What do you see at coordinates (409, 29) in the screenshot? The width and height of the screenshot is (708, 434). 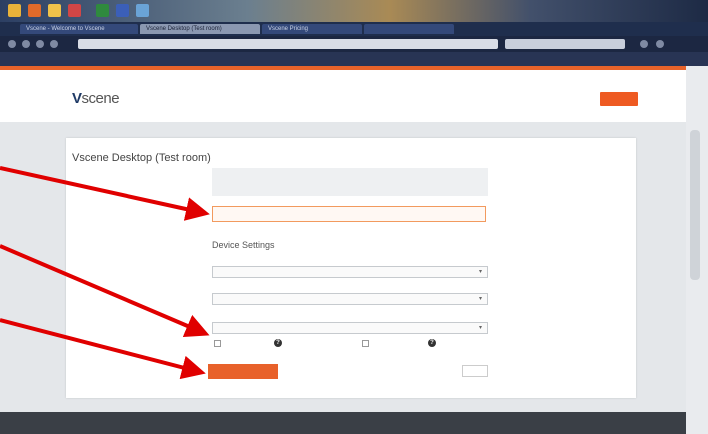 I see `browser-tab` at bounding box center [409, 29].